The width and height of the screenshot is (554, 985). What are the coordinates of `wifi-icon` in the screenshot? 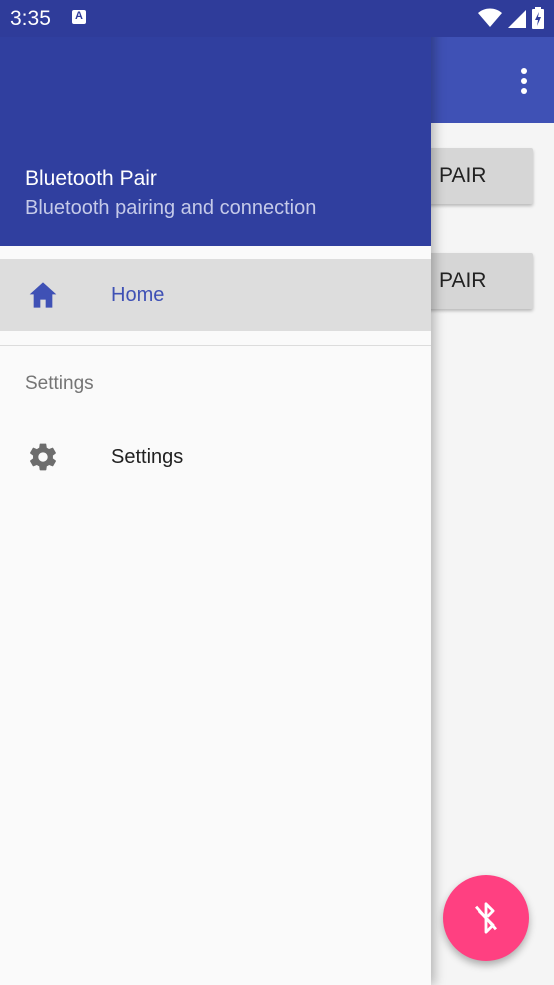 It's located at (490, 17).